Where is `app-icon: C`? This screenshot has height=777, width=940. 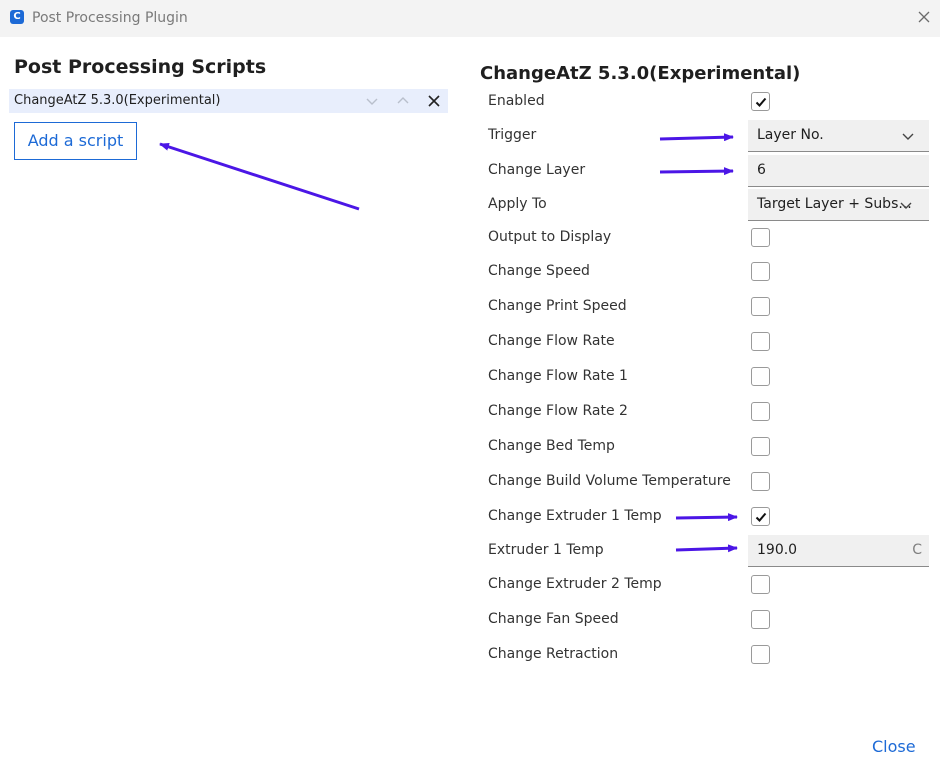
app-icon: C is located at coordinates (17, 17).